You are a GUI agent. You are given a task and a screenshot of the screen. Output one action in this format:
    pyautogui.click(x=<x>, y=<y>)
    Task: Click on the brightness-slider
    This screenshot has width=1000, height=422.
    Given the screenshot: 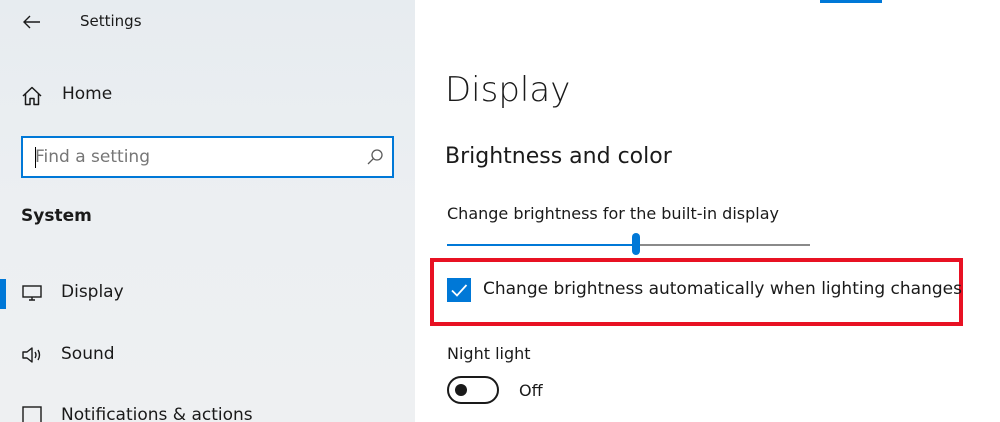 What is the action you would take?
    pyautogui.click(x=628, y=244)
    